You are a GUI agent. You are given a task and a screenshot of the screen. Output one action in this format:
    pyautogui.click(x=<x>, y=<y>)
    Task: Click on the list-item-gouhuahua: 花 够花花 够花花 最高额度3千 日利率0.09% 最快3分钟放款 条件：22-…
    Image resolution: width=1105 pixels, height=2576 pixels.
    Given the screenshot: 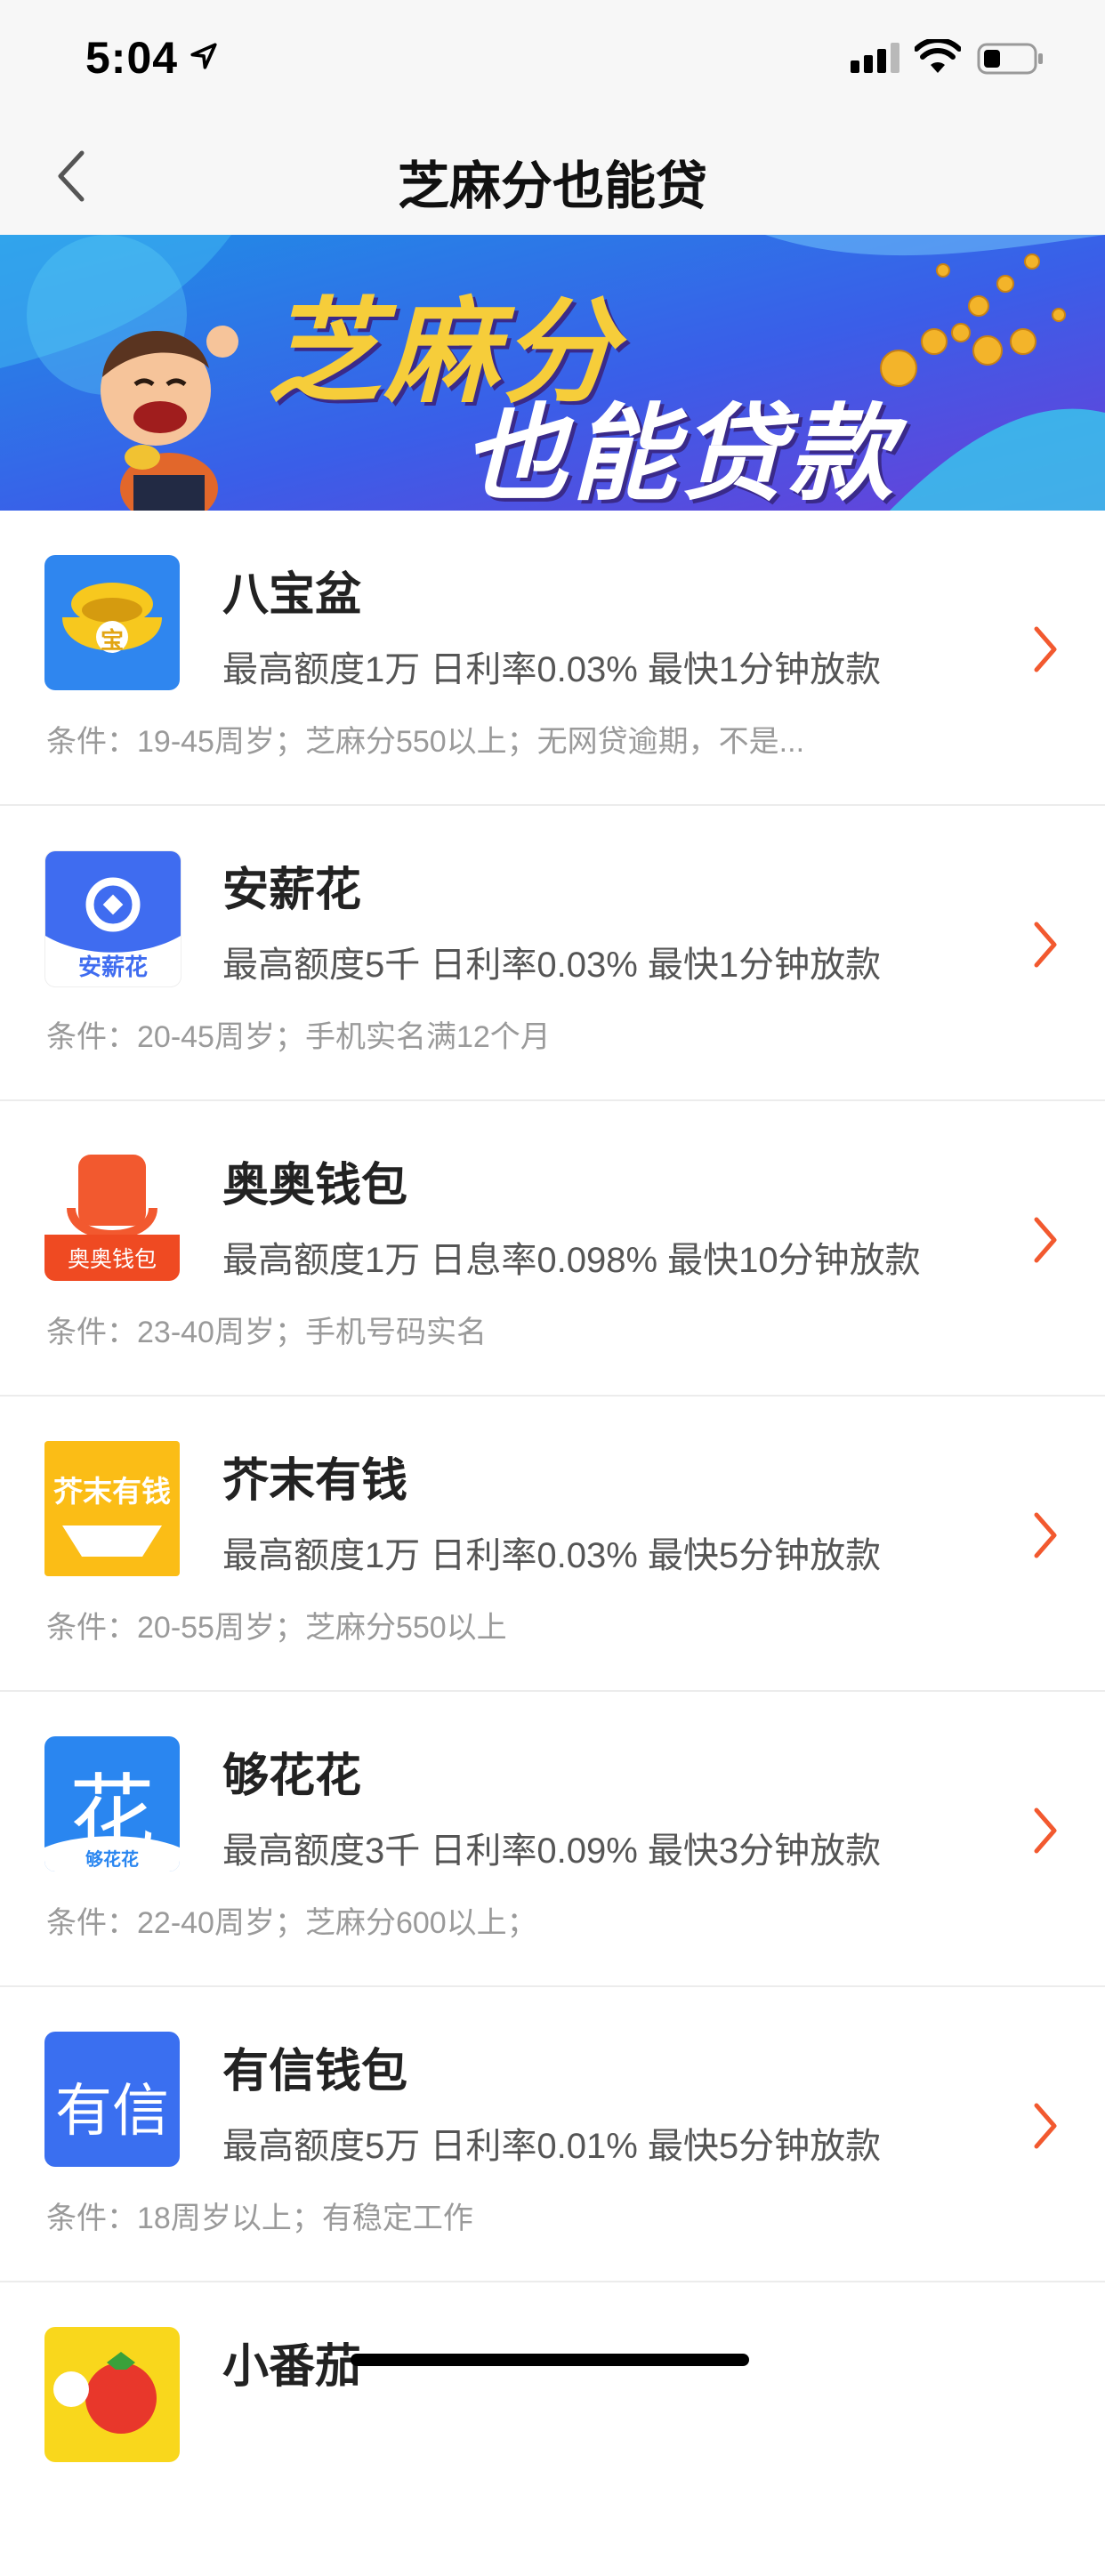 What is the action you would take?
    pyautogui.click(x=552, y=1839)
    